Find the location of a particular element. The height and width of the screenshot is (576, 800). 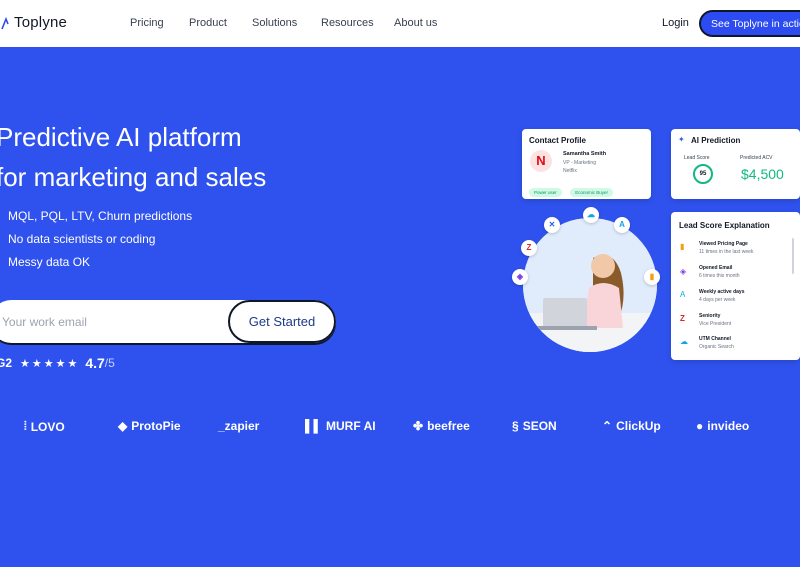

see-toplyne-button: See Toplyne in action is located at coordinates (749, 23).